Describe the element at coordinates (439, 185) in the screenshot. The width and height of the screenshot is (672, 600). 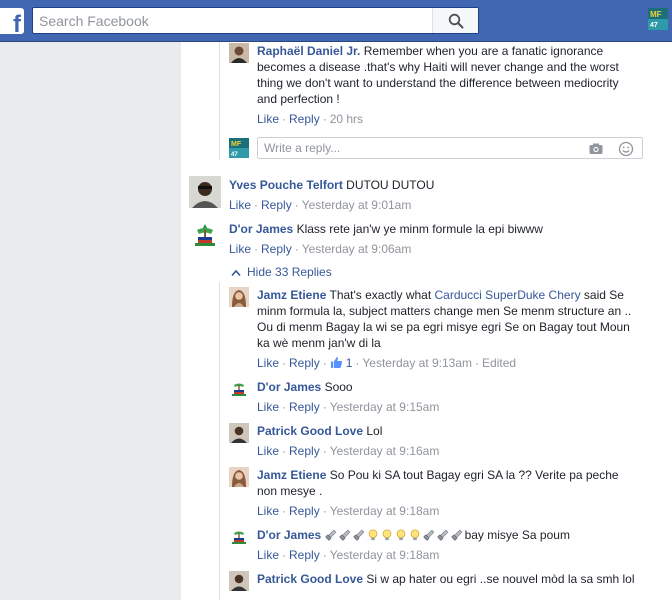
I see `comment-body: Yves Pouche Telfort DUTOU DUTOU` at that location.